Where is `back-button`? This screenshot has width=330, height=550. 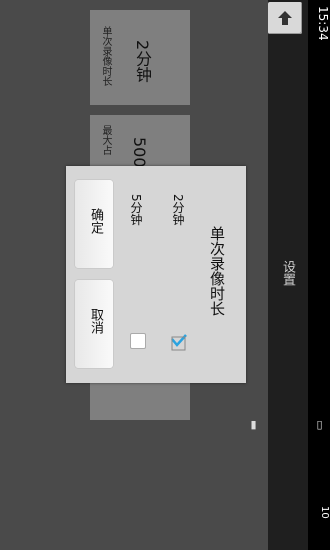
back-button is located at coordinates (285, 18).